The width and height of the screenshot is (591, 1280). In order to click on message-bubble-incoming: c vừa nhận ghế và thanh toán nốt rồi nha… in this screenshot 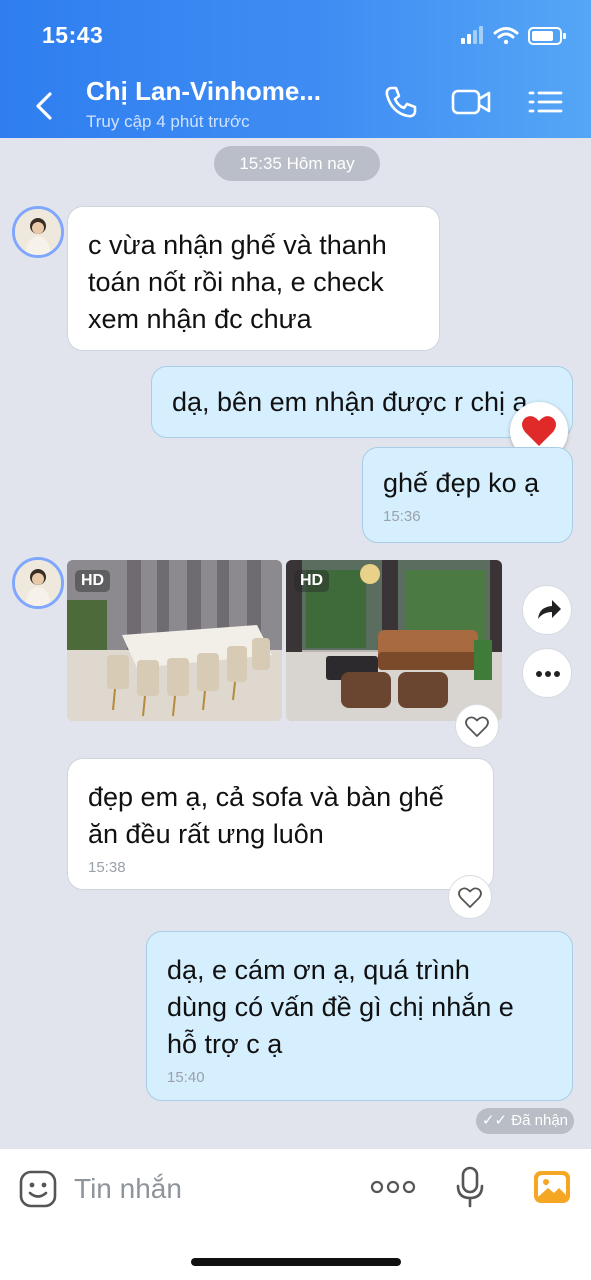, I will do `click(253, 278)`.